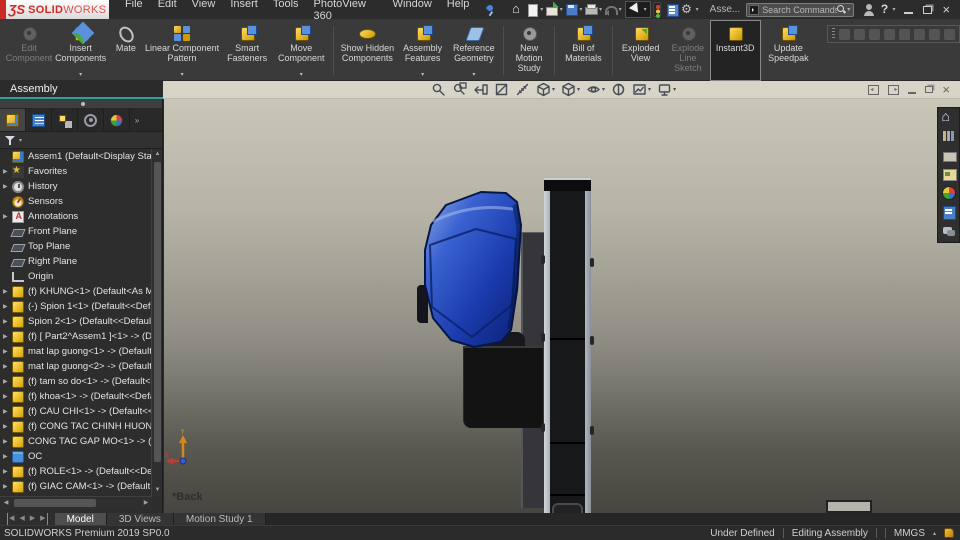 This screenshot has width=960, height=540. Describe the element at coordinates (29, 50) in the screenshot. I see `edit-component-button: Edit Component` at that location.